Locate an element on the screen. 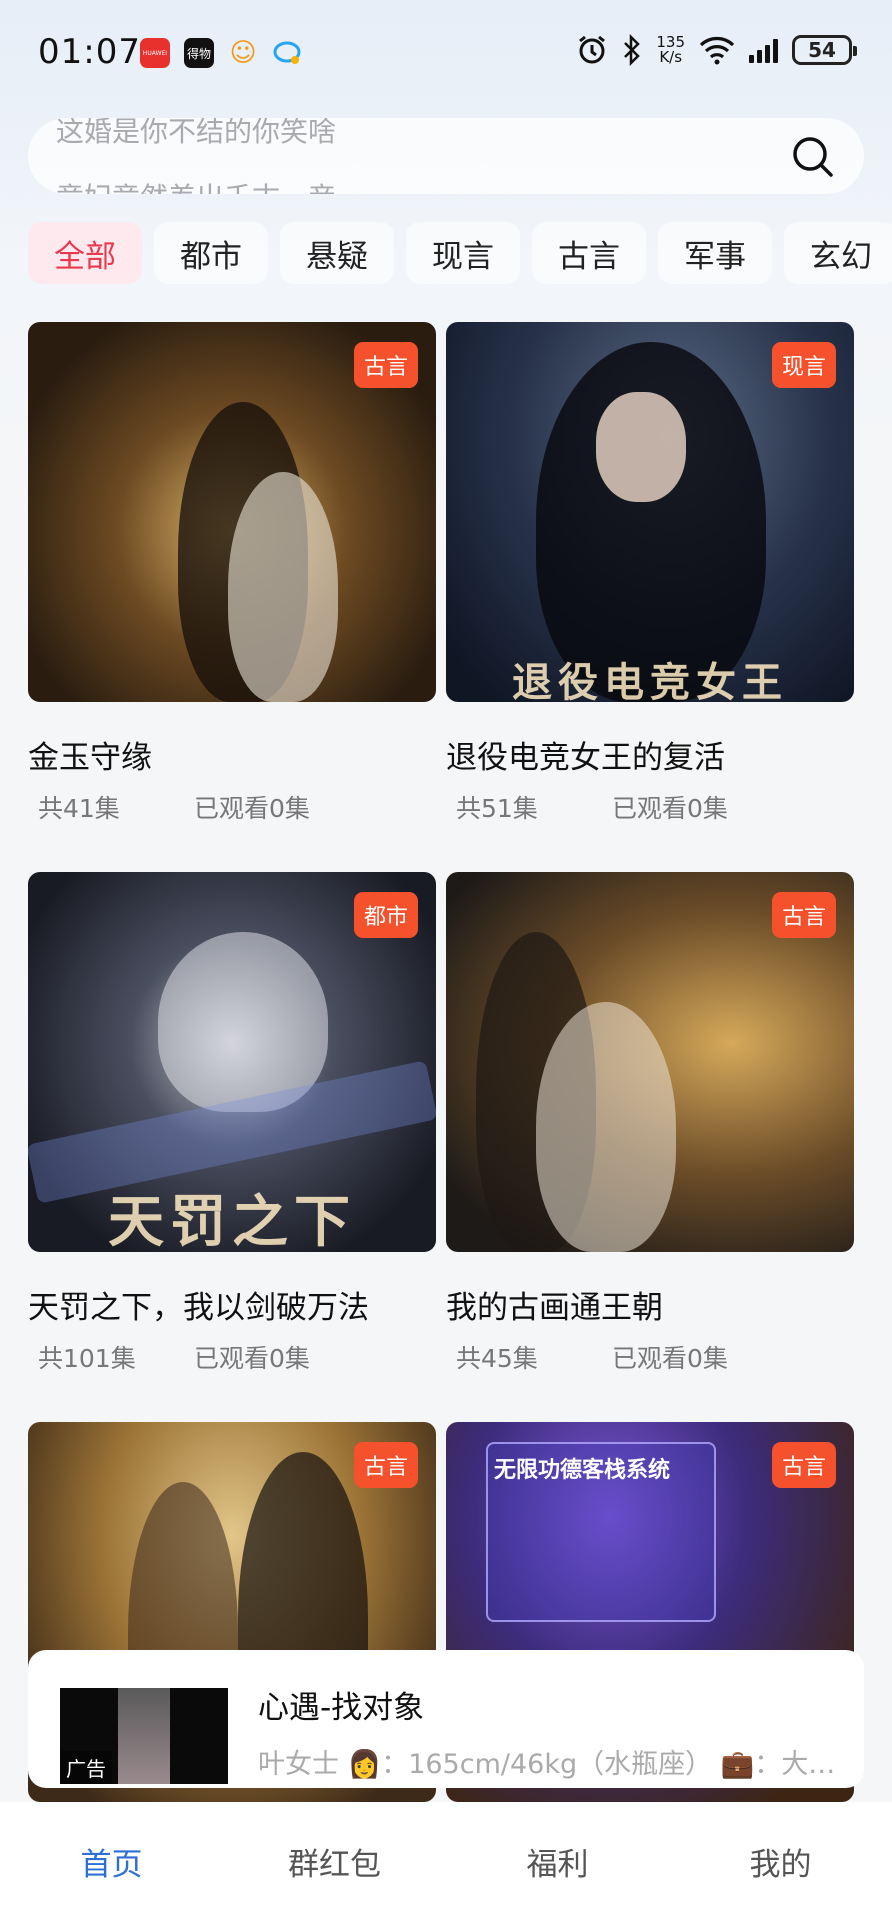  taobao-icon: ☺ is located at coordinates (243, 53).